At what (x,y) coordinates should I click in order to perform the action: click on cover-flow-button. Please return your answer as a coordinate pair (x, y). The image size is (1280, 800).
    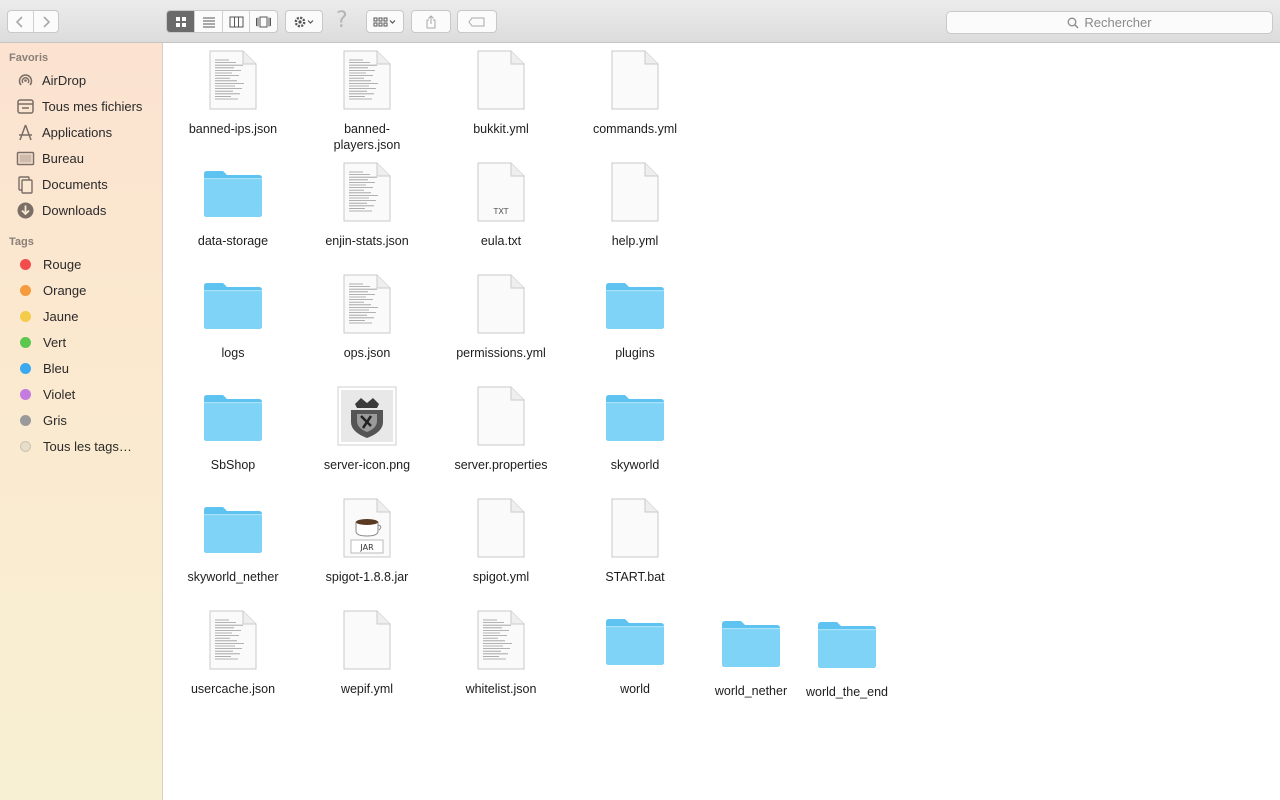
    Looking at the image, I should click on (263, 21).